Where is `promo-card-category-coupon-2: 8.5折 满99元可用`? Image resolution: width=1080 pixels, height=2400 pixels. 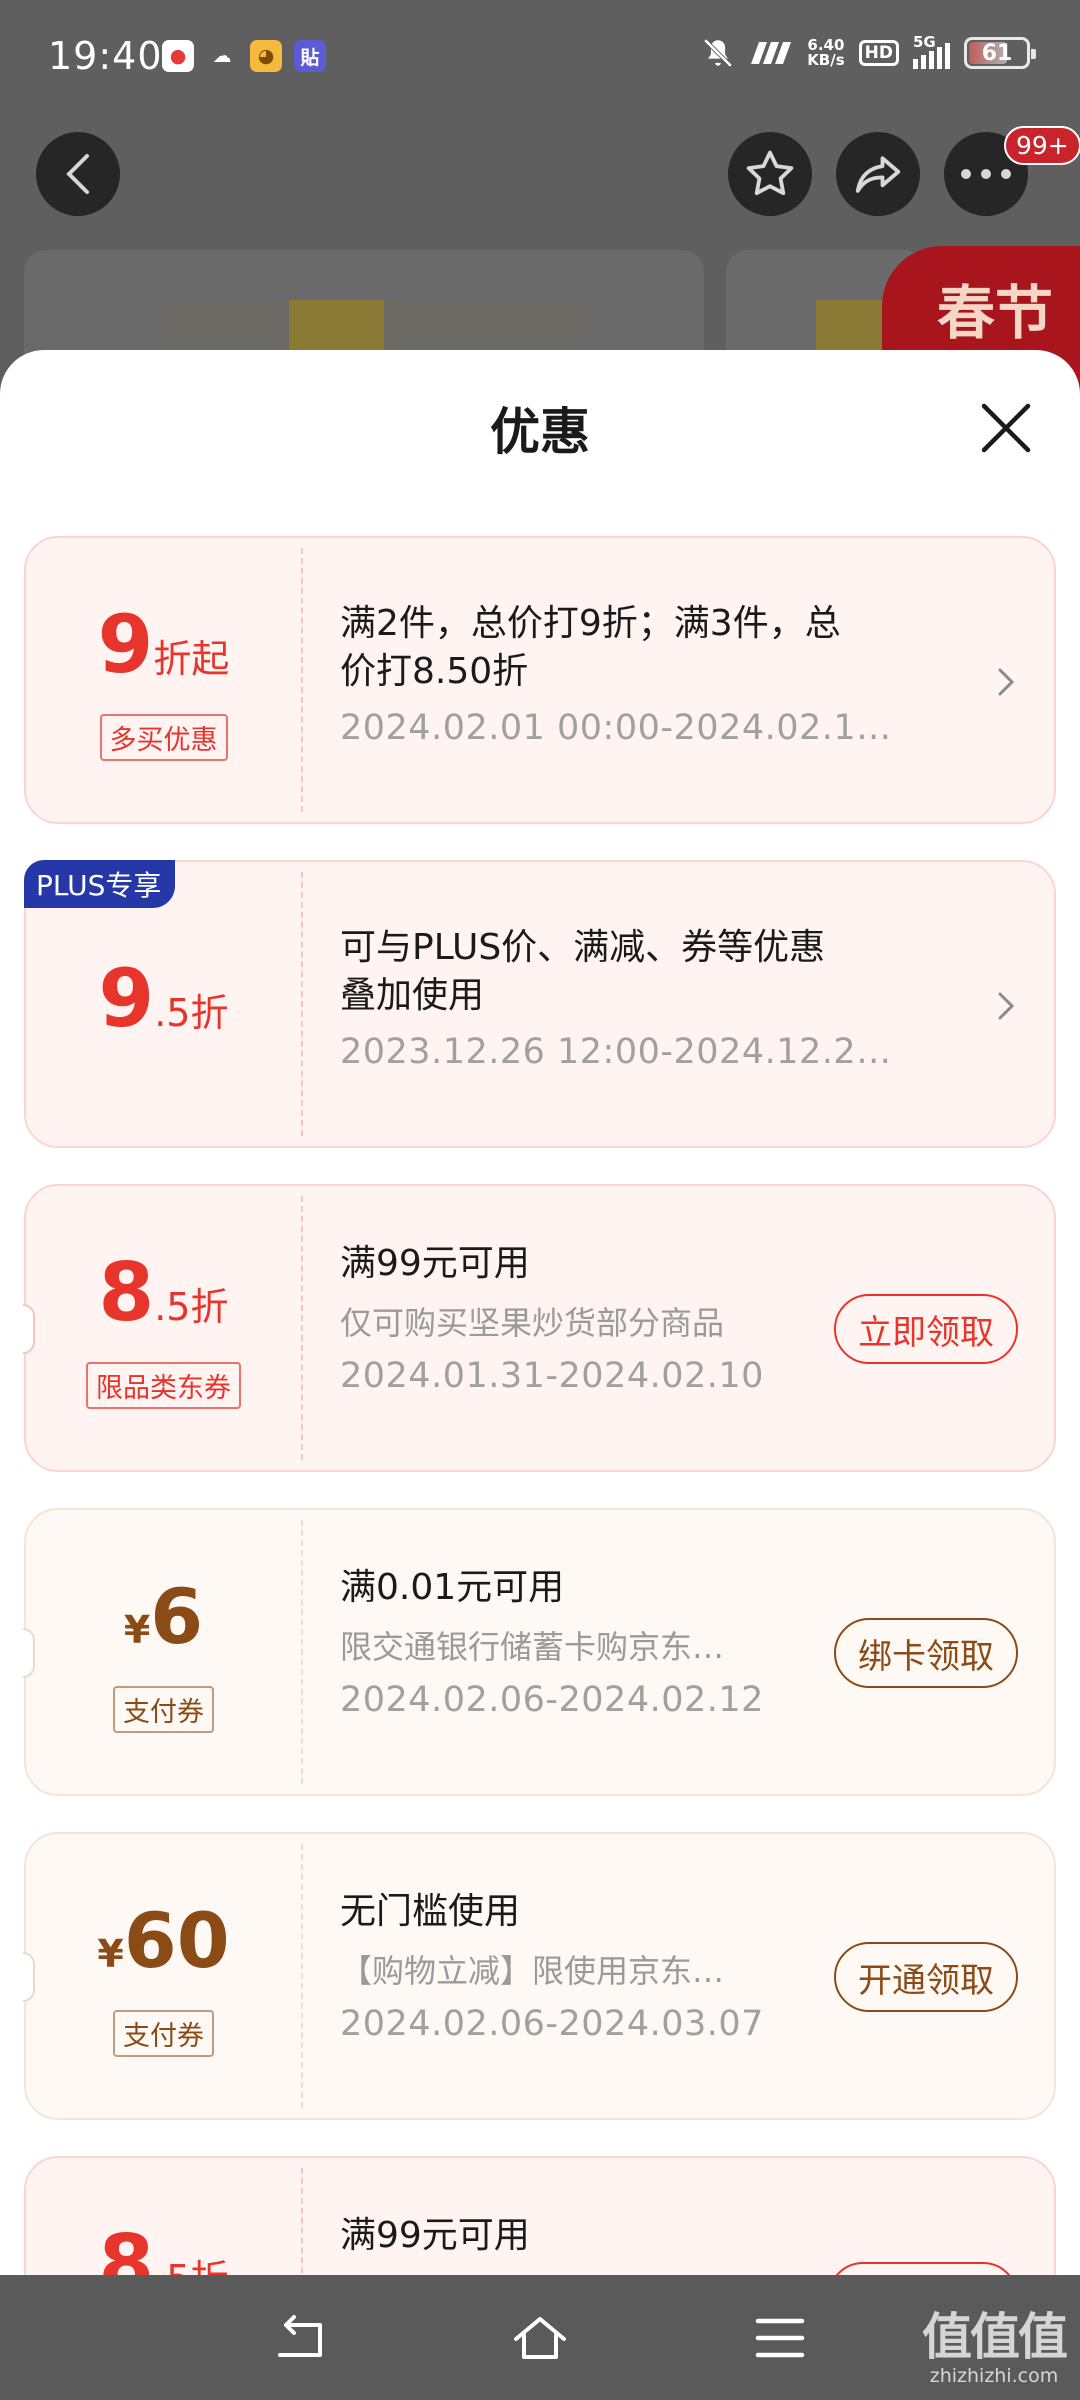 promo-card-category-coupon-2: 8.5折 满99元可用 is located at coordinates (540, 2215).